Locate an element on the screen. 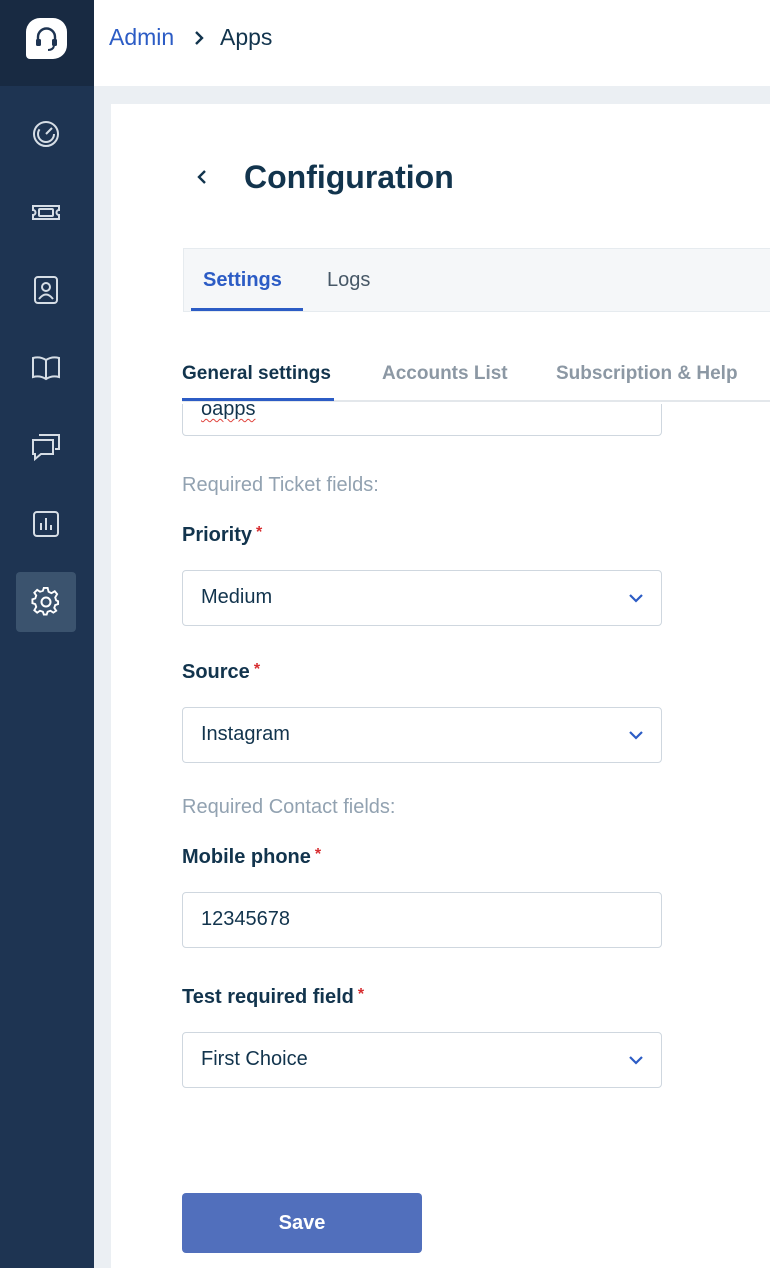 The width and height of the screenshot is (770, 1268). nav-admin is located at coordinates (46, 602).